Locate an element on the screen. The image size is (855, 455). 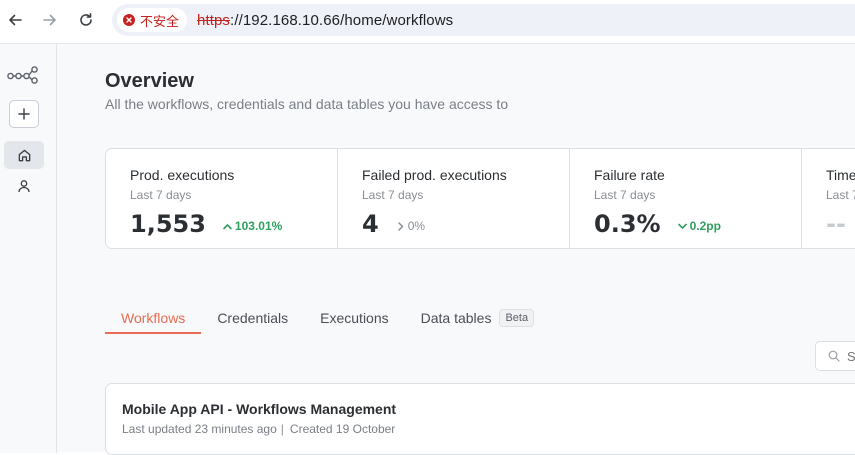
tab-executions: Executions is located at coordinates (354, 318).